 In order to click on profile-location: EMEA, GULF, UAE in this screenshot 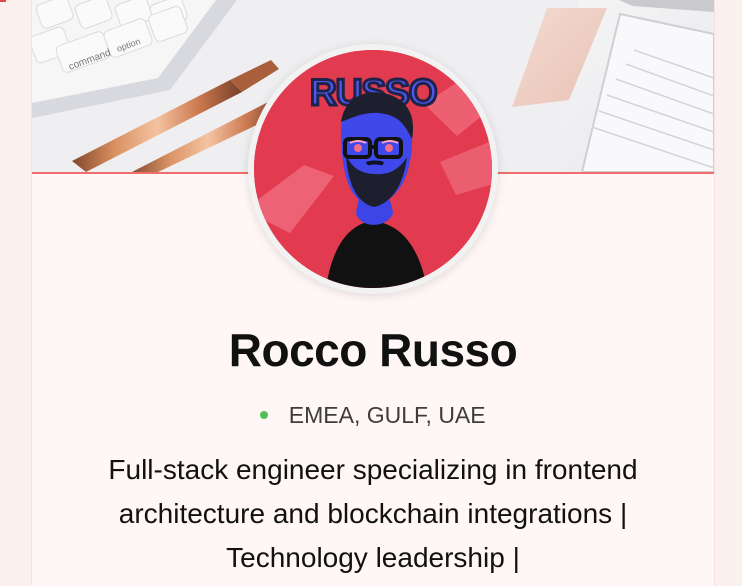, I will do `click(373, 415)`.